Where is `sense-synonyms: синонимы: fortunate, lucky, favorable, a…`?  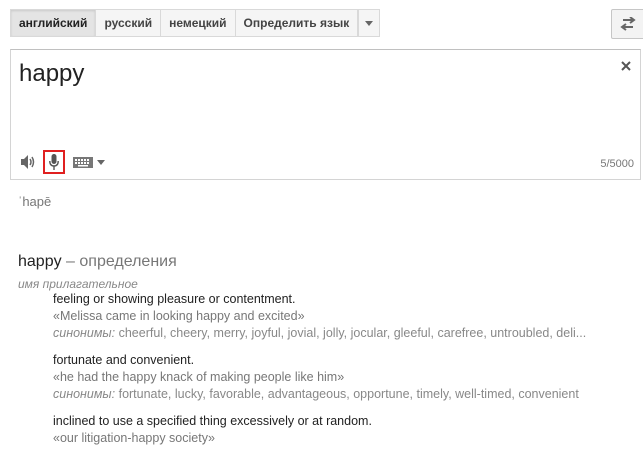
sense-synonyms: синонимы: fortunate, lucky, favorable, a… is located at coordinates (348, 394).